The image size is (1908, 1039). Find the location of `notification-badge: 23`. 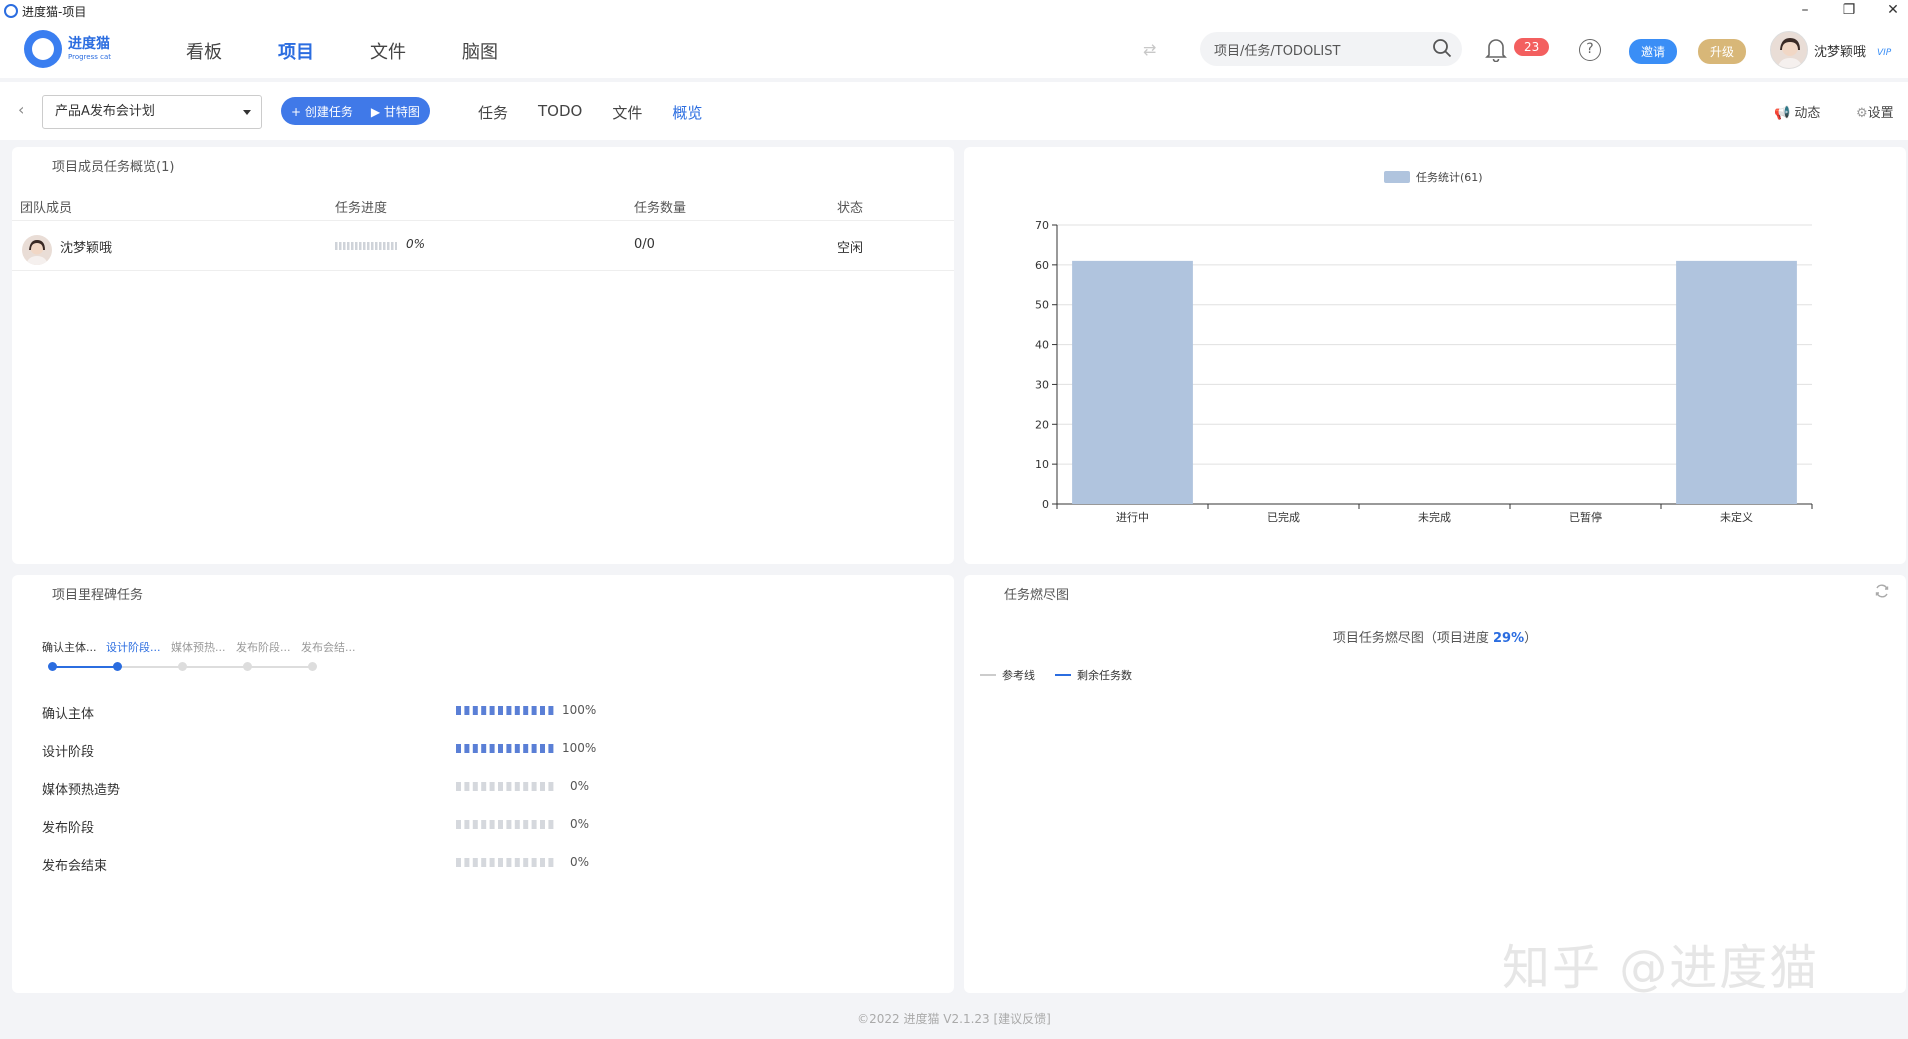

notification-badge: 23 is located at coordinates (1532, 47).